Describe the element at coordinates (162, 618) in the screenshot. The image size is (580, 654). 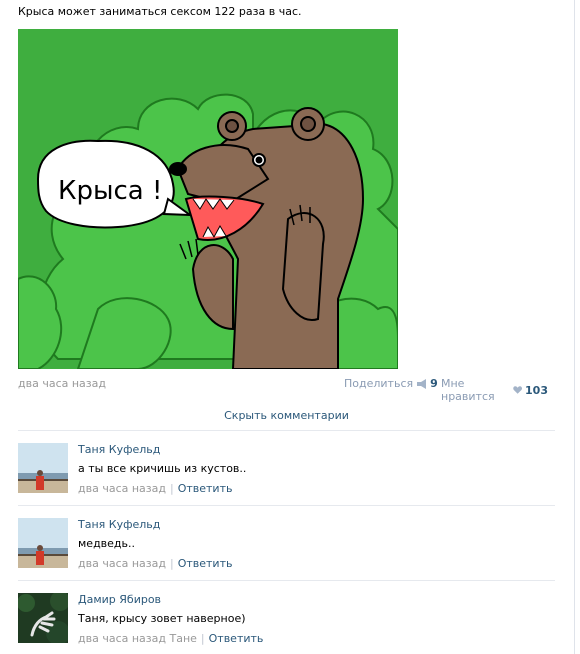
I see `comment-text: Таня, крысу зовет наверное)` at that location.